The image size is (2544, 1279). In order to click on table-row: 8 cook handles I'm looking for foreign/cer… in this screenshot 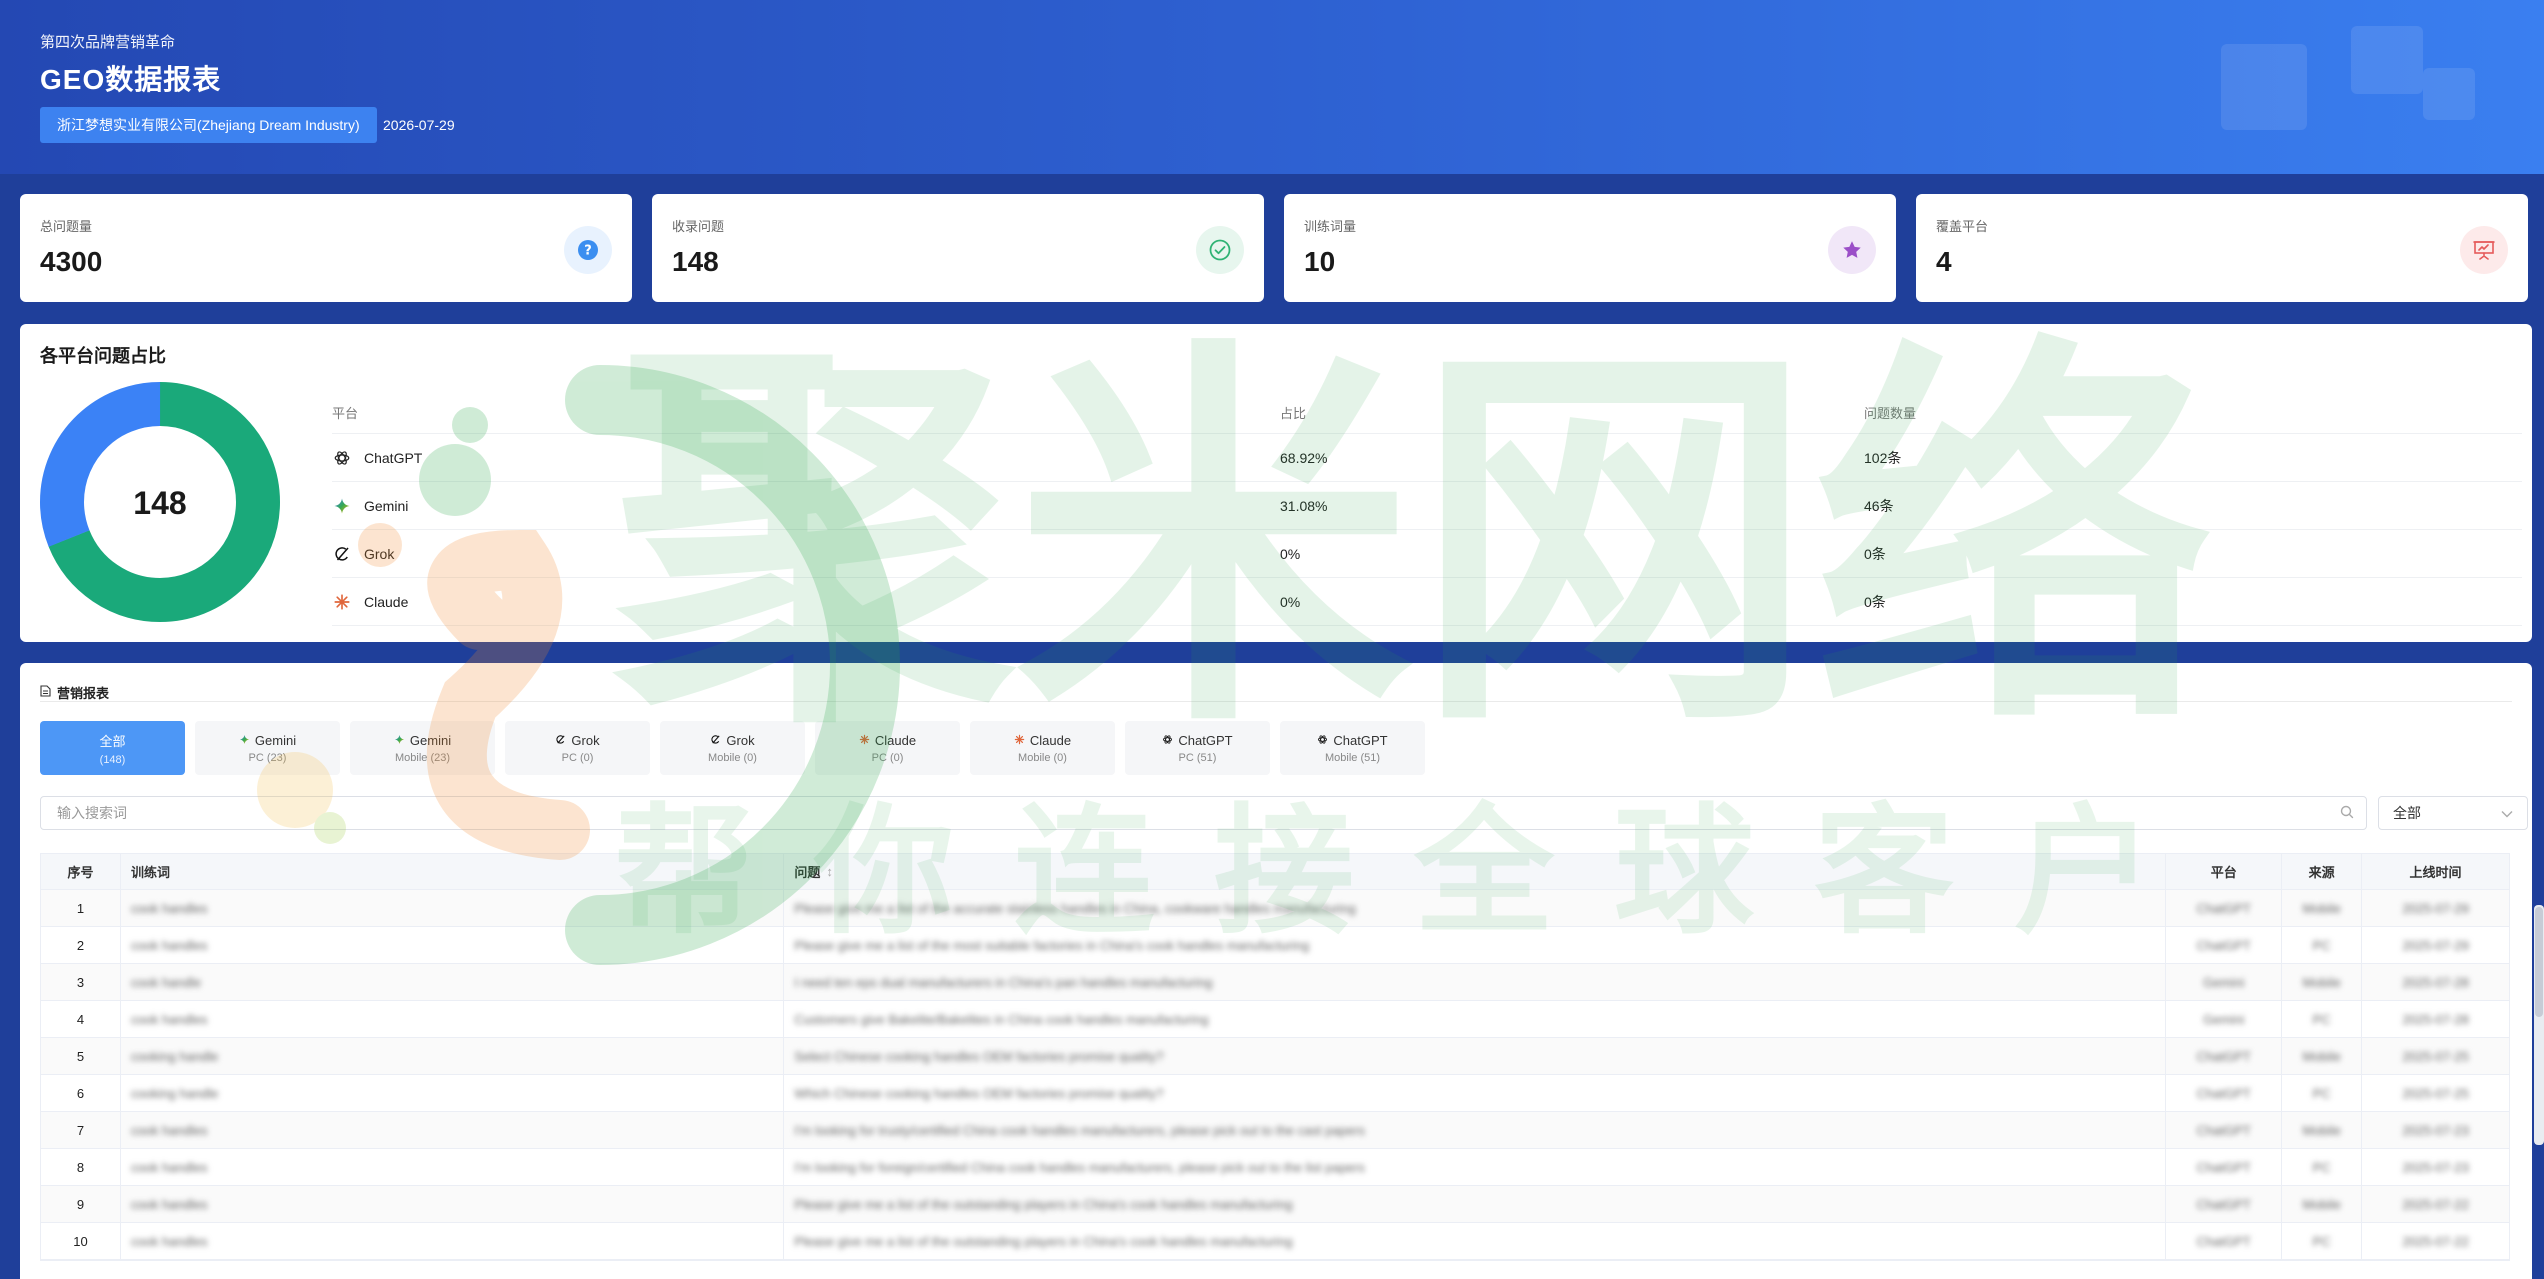, I will do `click(1275, 1167)`.